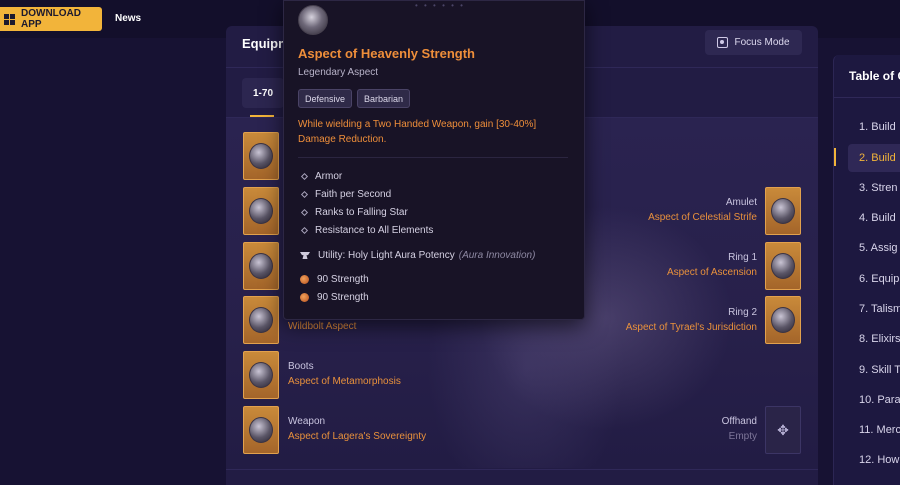 The image size is (900, 485). I want to click on gear-slot-weapon, so click(261, 430).